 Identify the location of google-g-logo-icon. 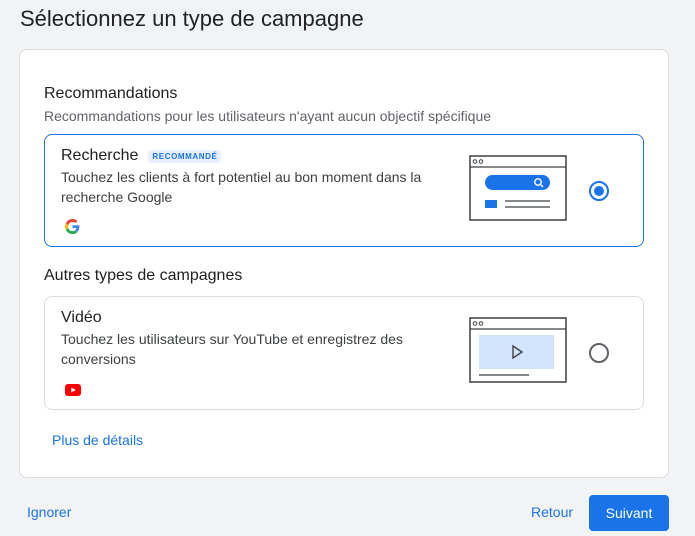
(72, 229).